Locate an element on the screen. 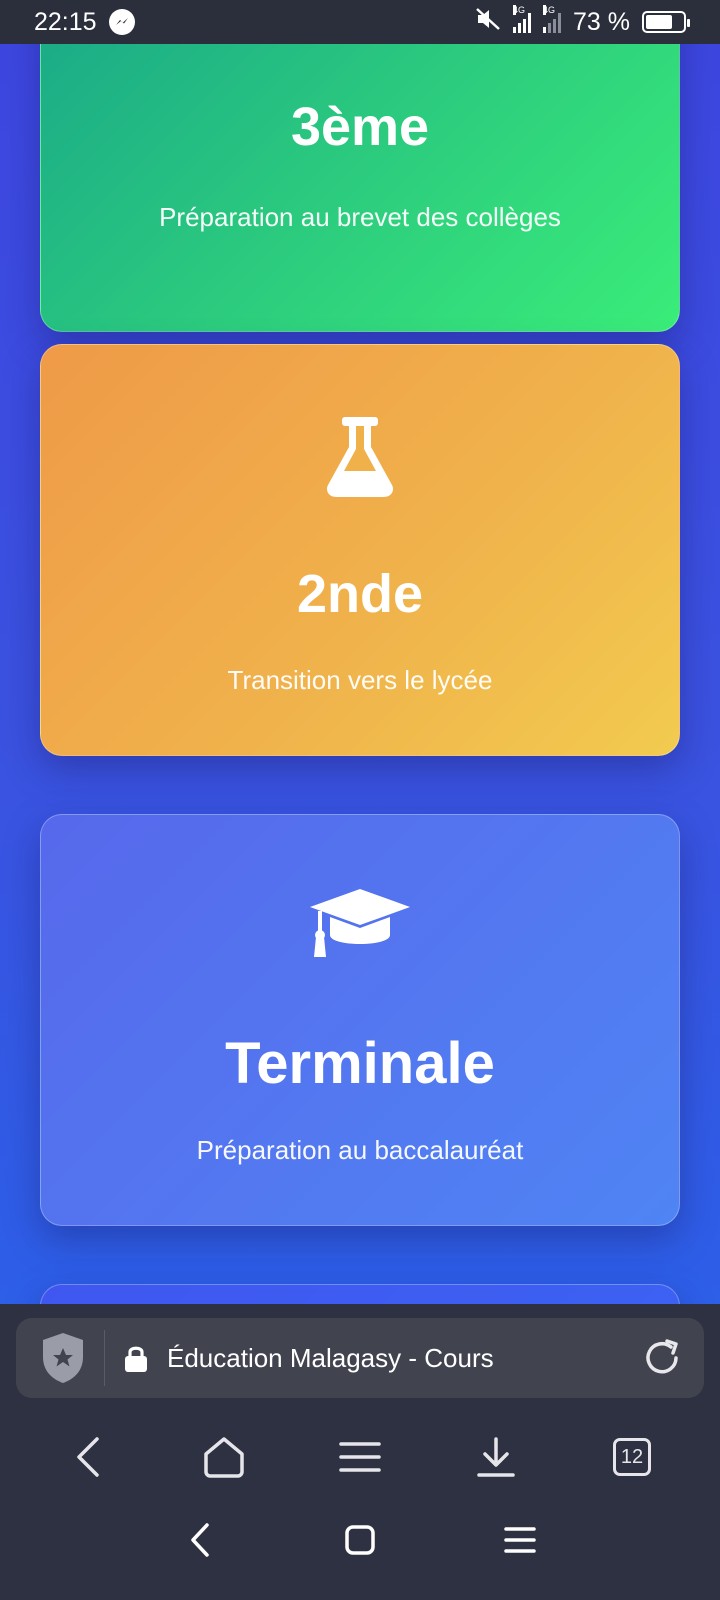 The width and height of the screenshot is (720, 1600). status-right: 4G 4G 73 % is located at coordinates (582, 21).